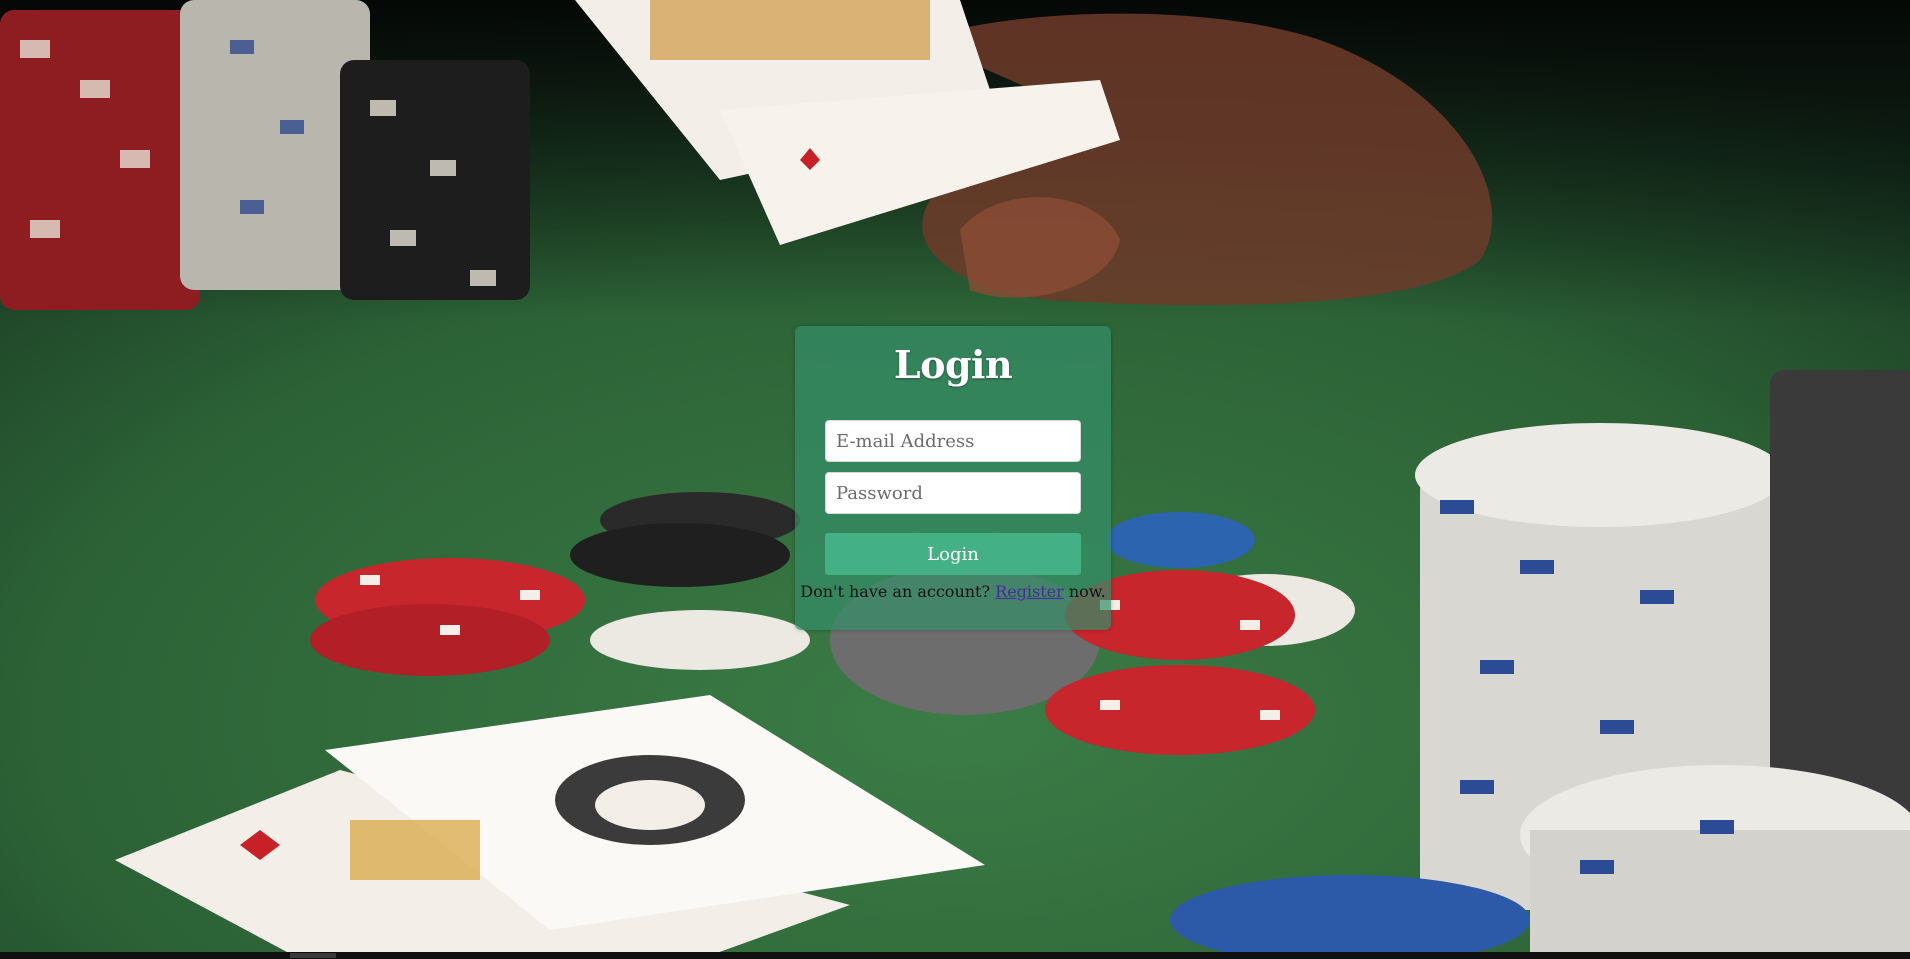  I want to click on register-prompt: Don't have an account? Register now., so click(953, 591).